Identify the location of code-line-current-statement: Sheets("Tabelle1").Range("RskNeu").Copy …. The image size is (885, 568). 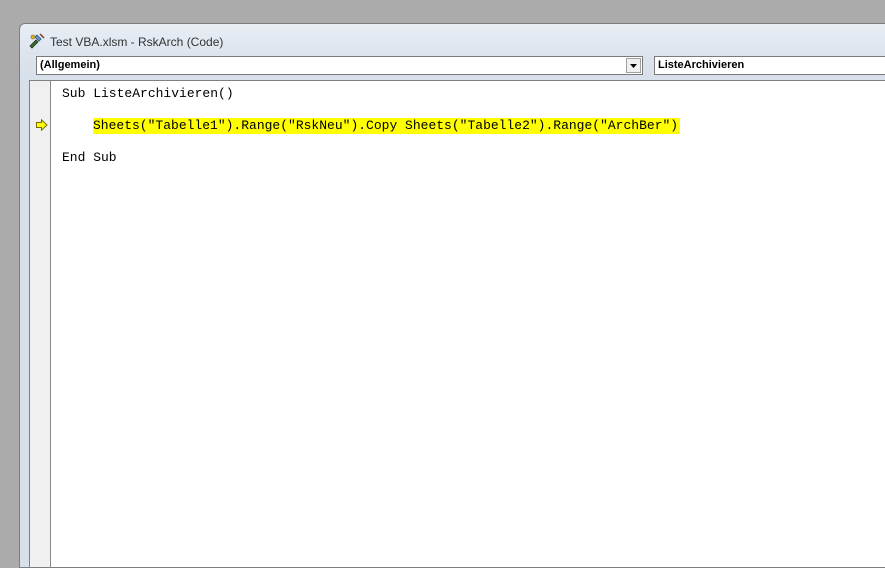
(387, 126).